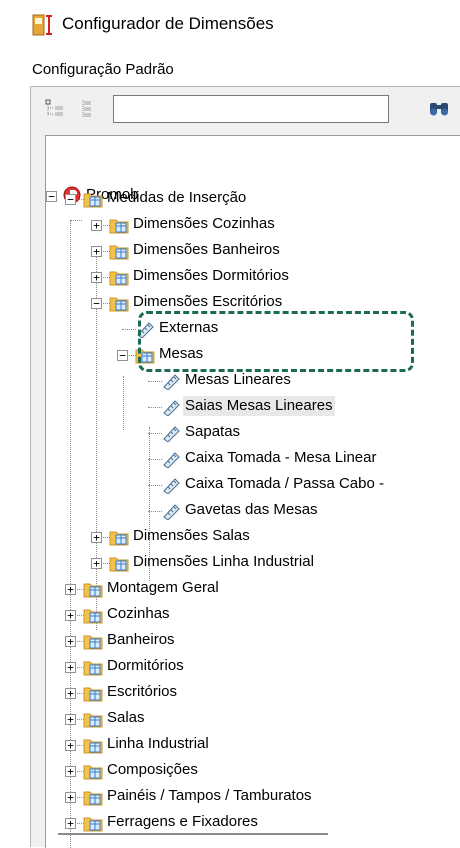 Image resolution: width=460 pixels, height=848 pixels. I want to click on tree-node-label: Dimensões Cozinhas, so click(204, 223).